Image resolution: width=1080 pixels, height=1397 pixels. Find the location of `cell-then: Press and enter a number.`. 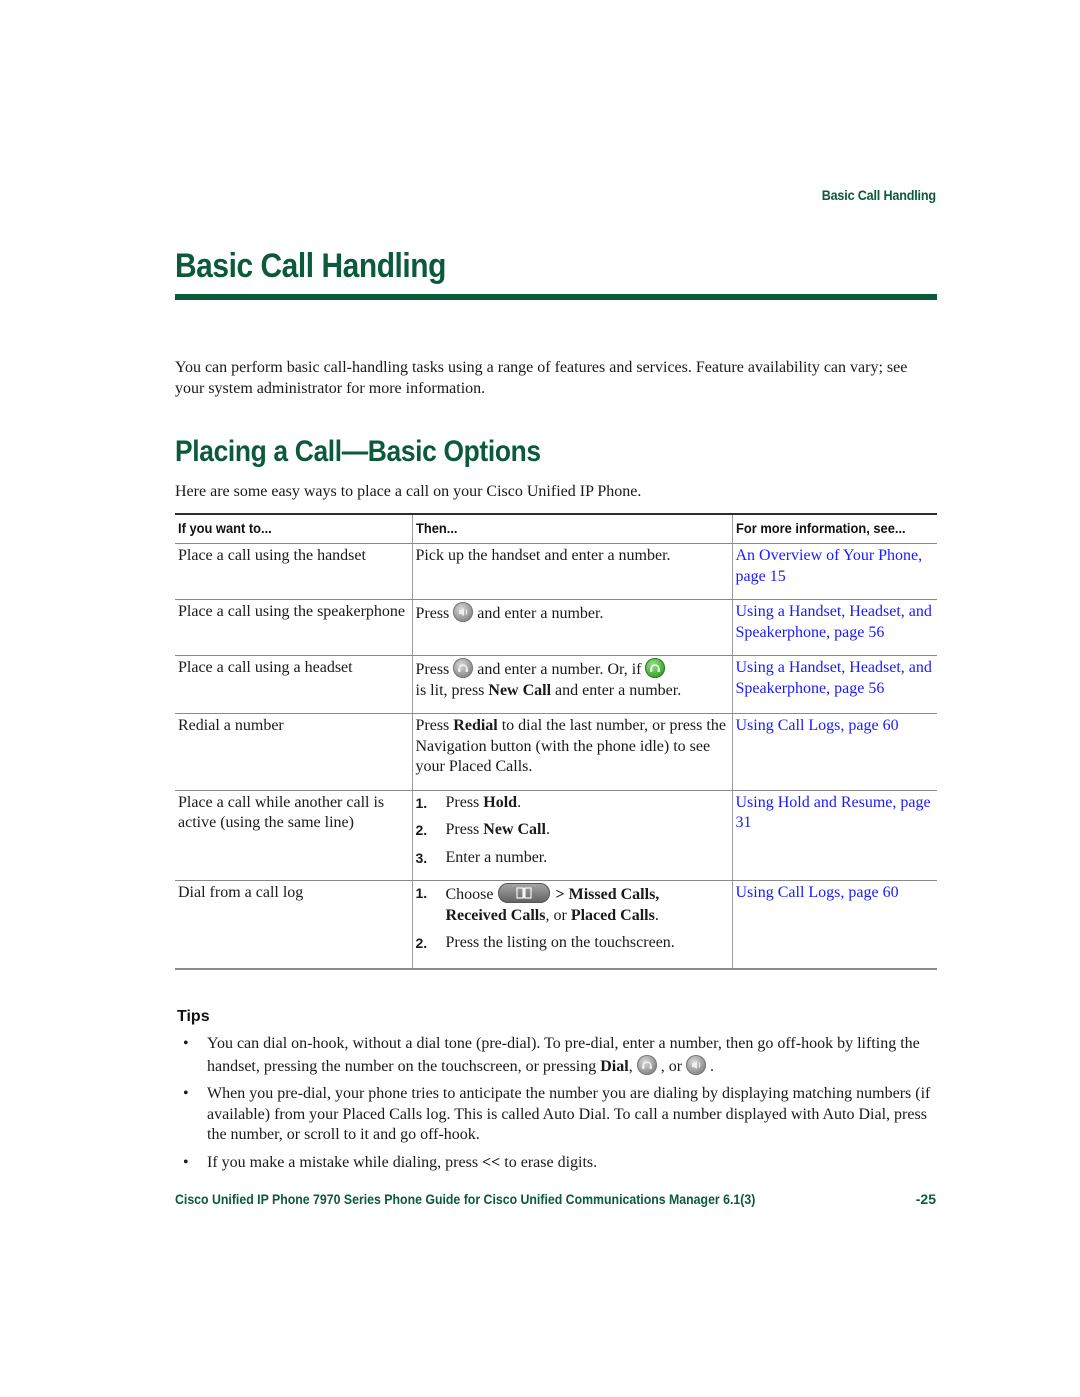

cell-then: Press and enter a number. is located at coordinates (571, 627).